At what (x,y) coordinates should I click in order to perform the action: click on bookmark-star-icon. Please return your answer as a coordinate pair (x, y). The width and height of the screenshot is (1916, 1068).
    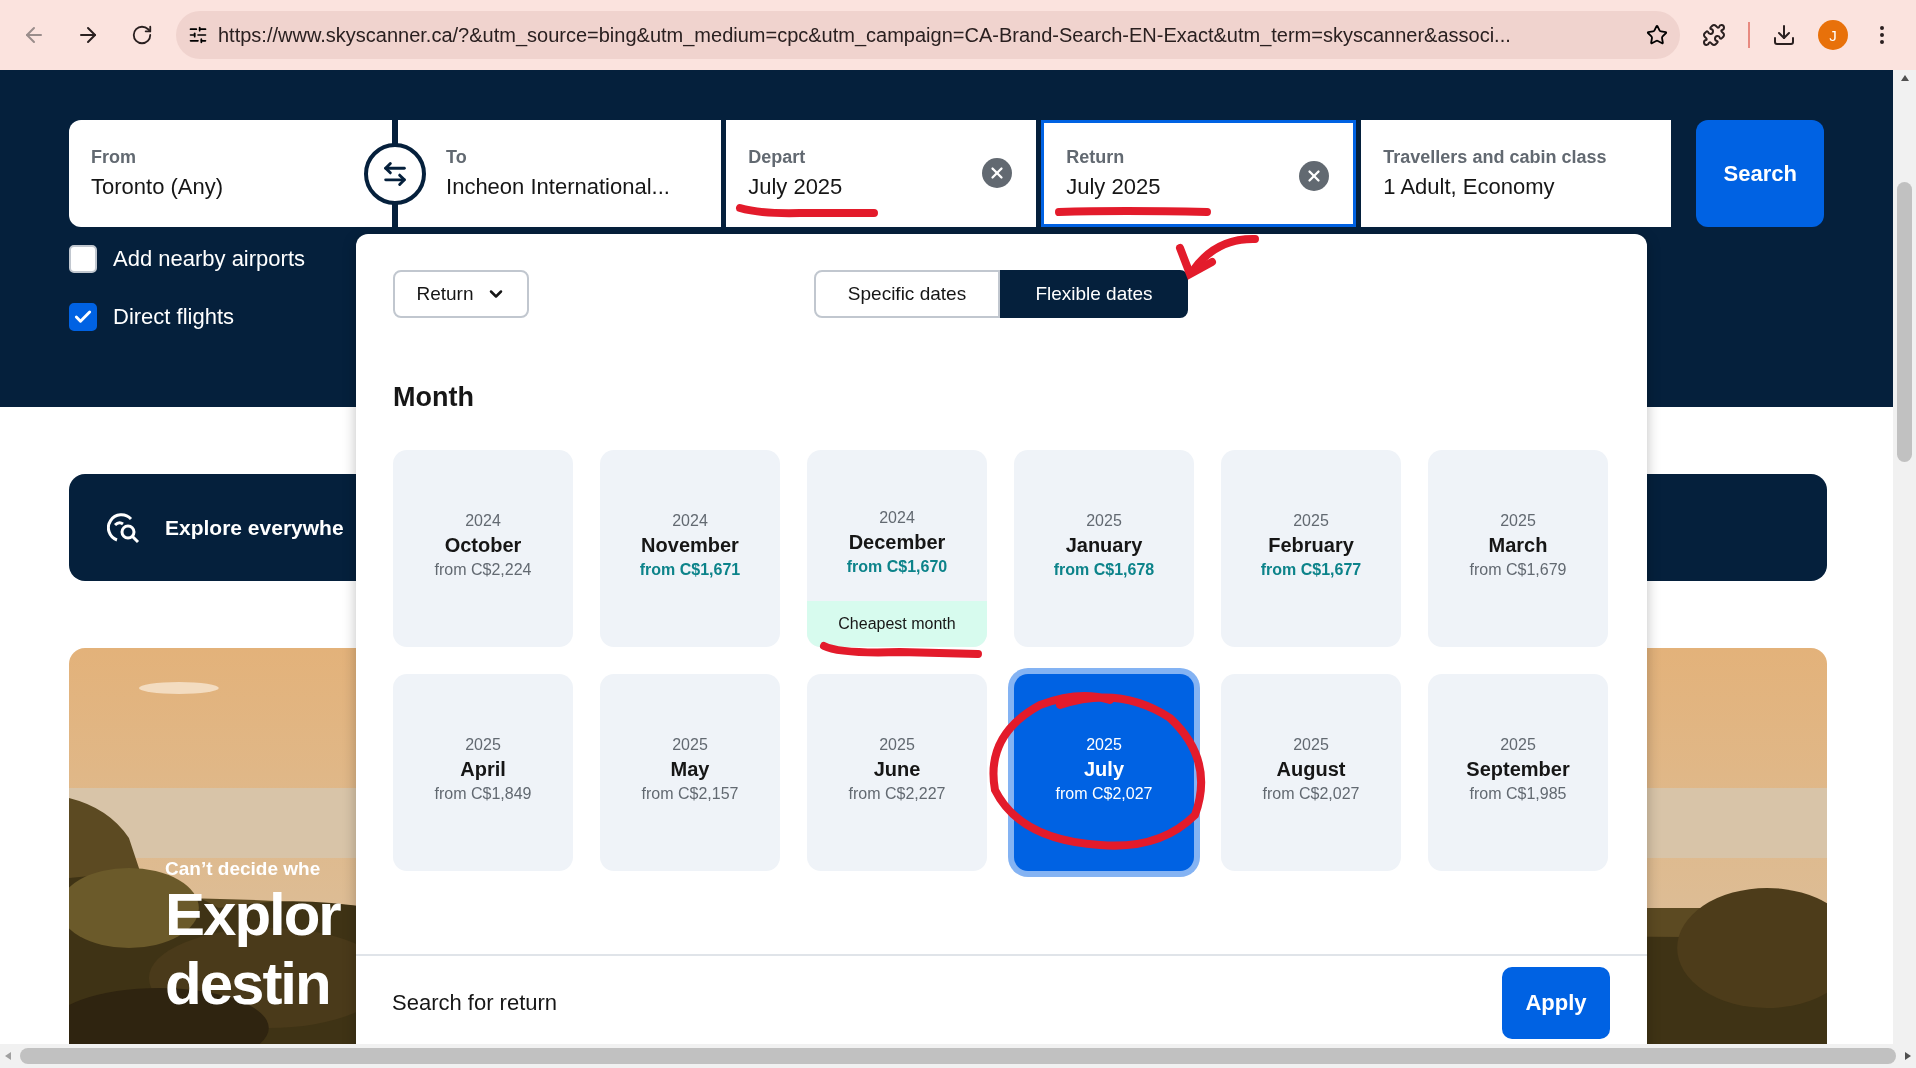
    Looking at the image, I should click on (1657, 35).